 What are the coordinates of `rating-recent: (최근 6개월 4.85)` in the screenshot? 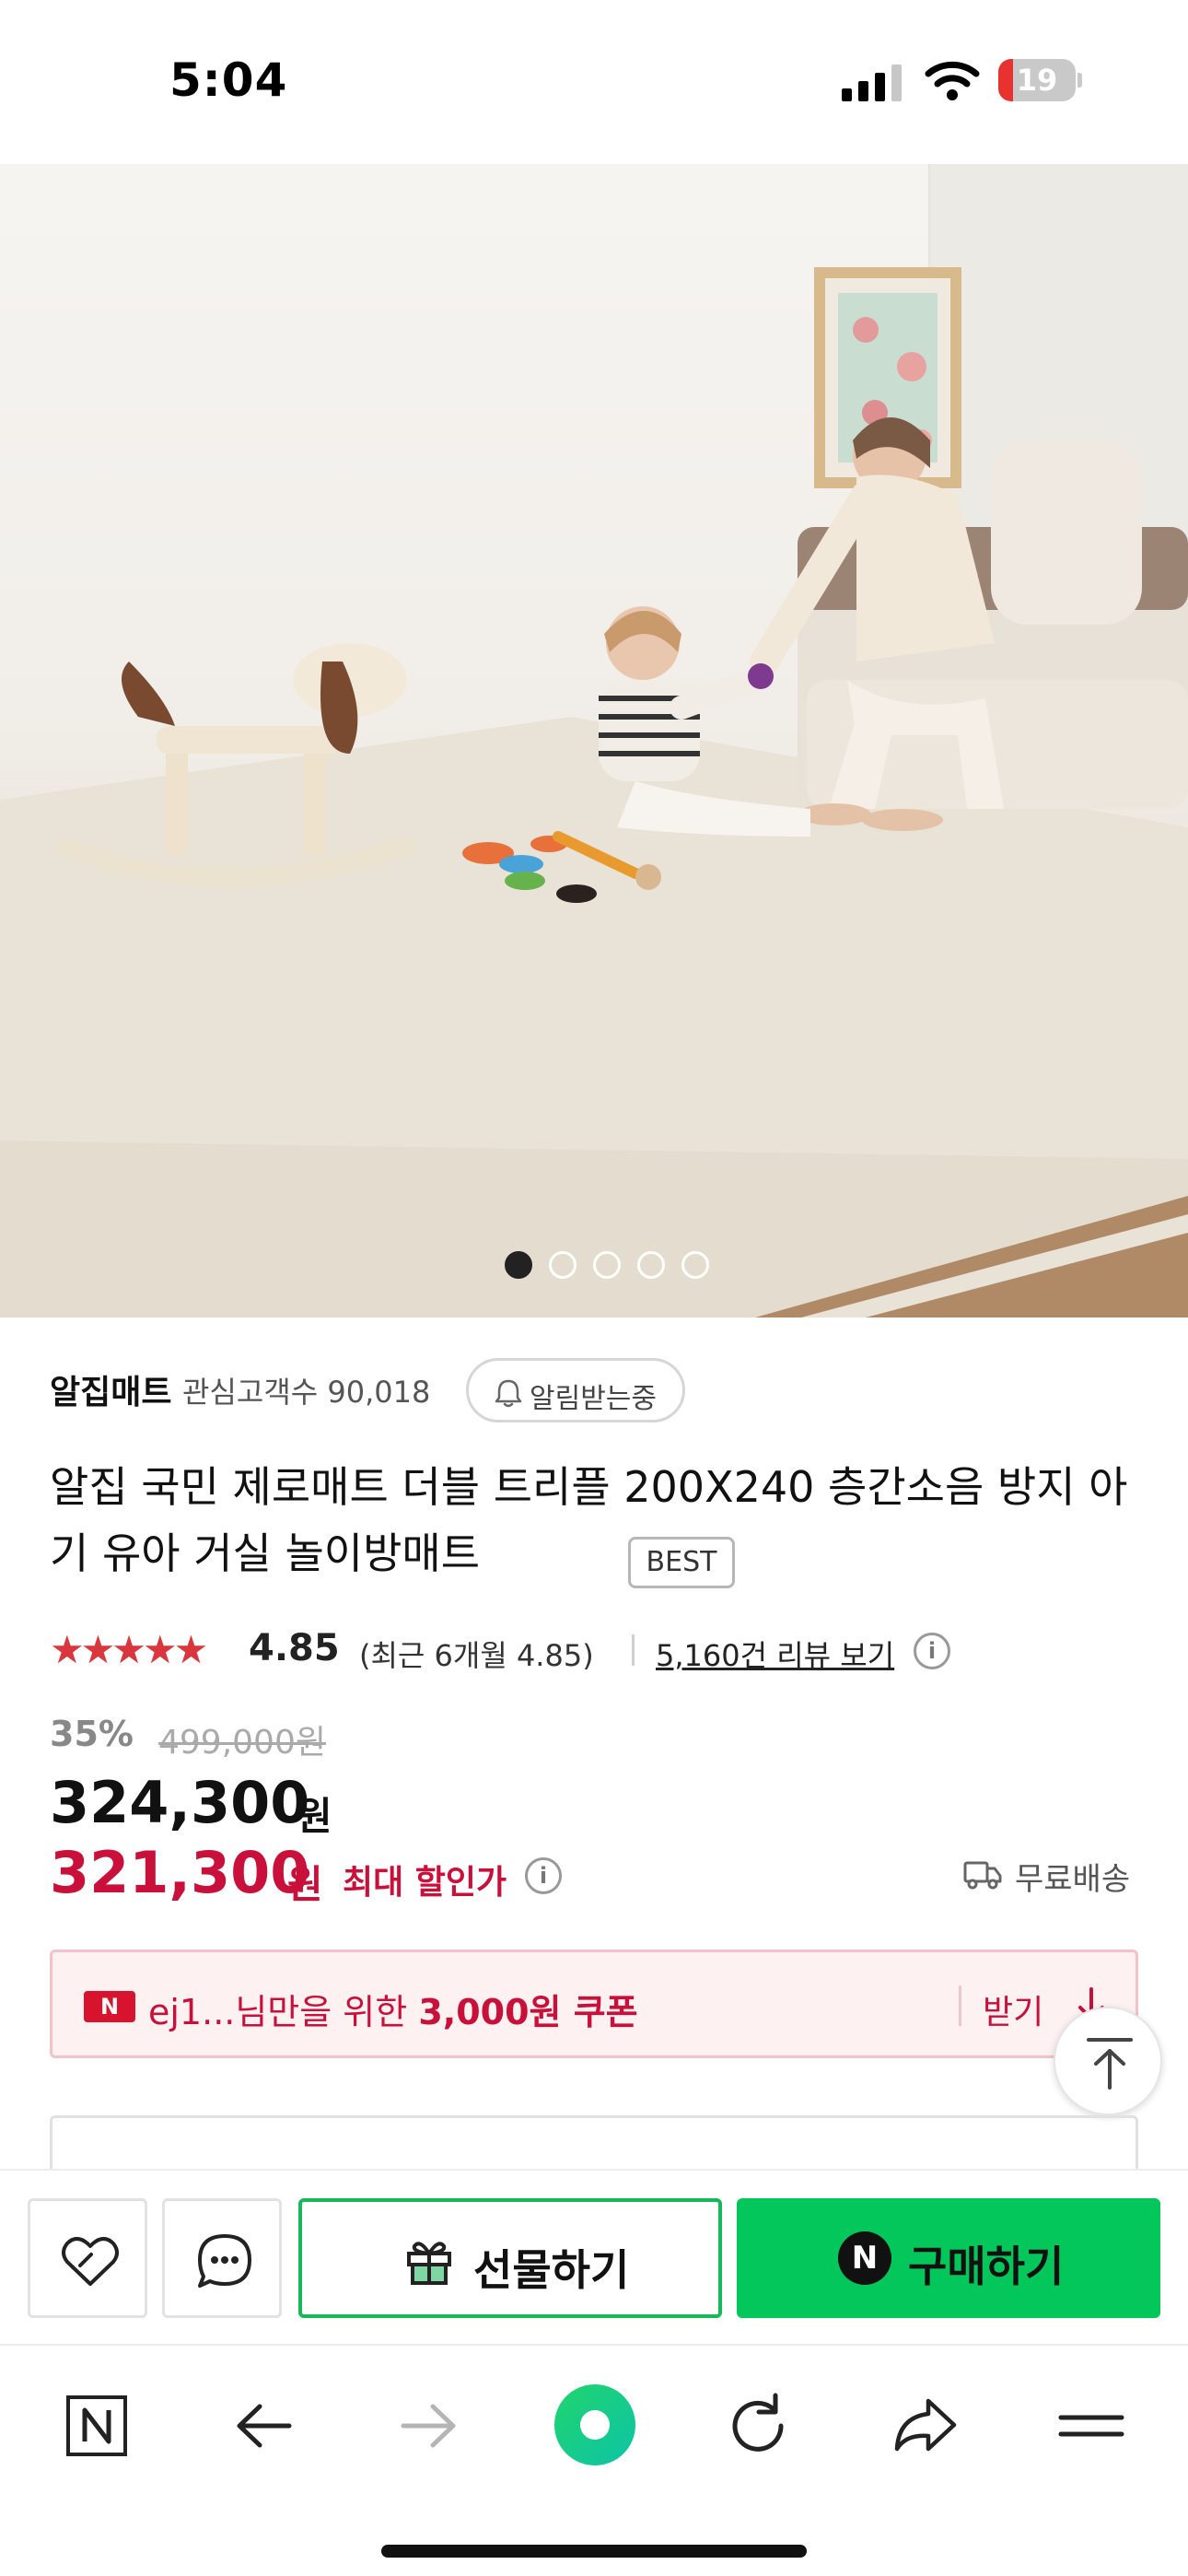 It's located at (476, 1655).